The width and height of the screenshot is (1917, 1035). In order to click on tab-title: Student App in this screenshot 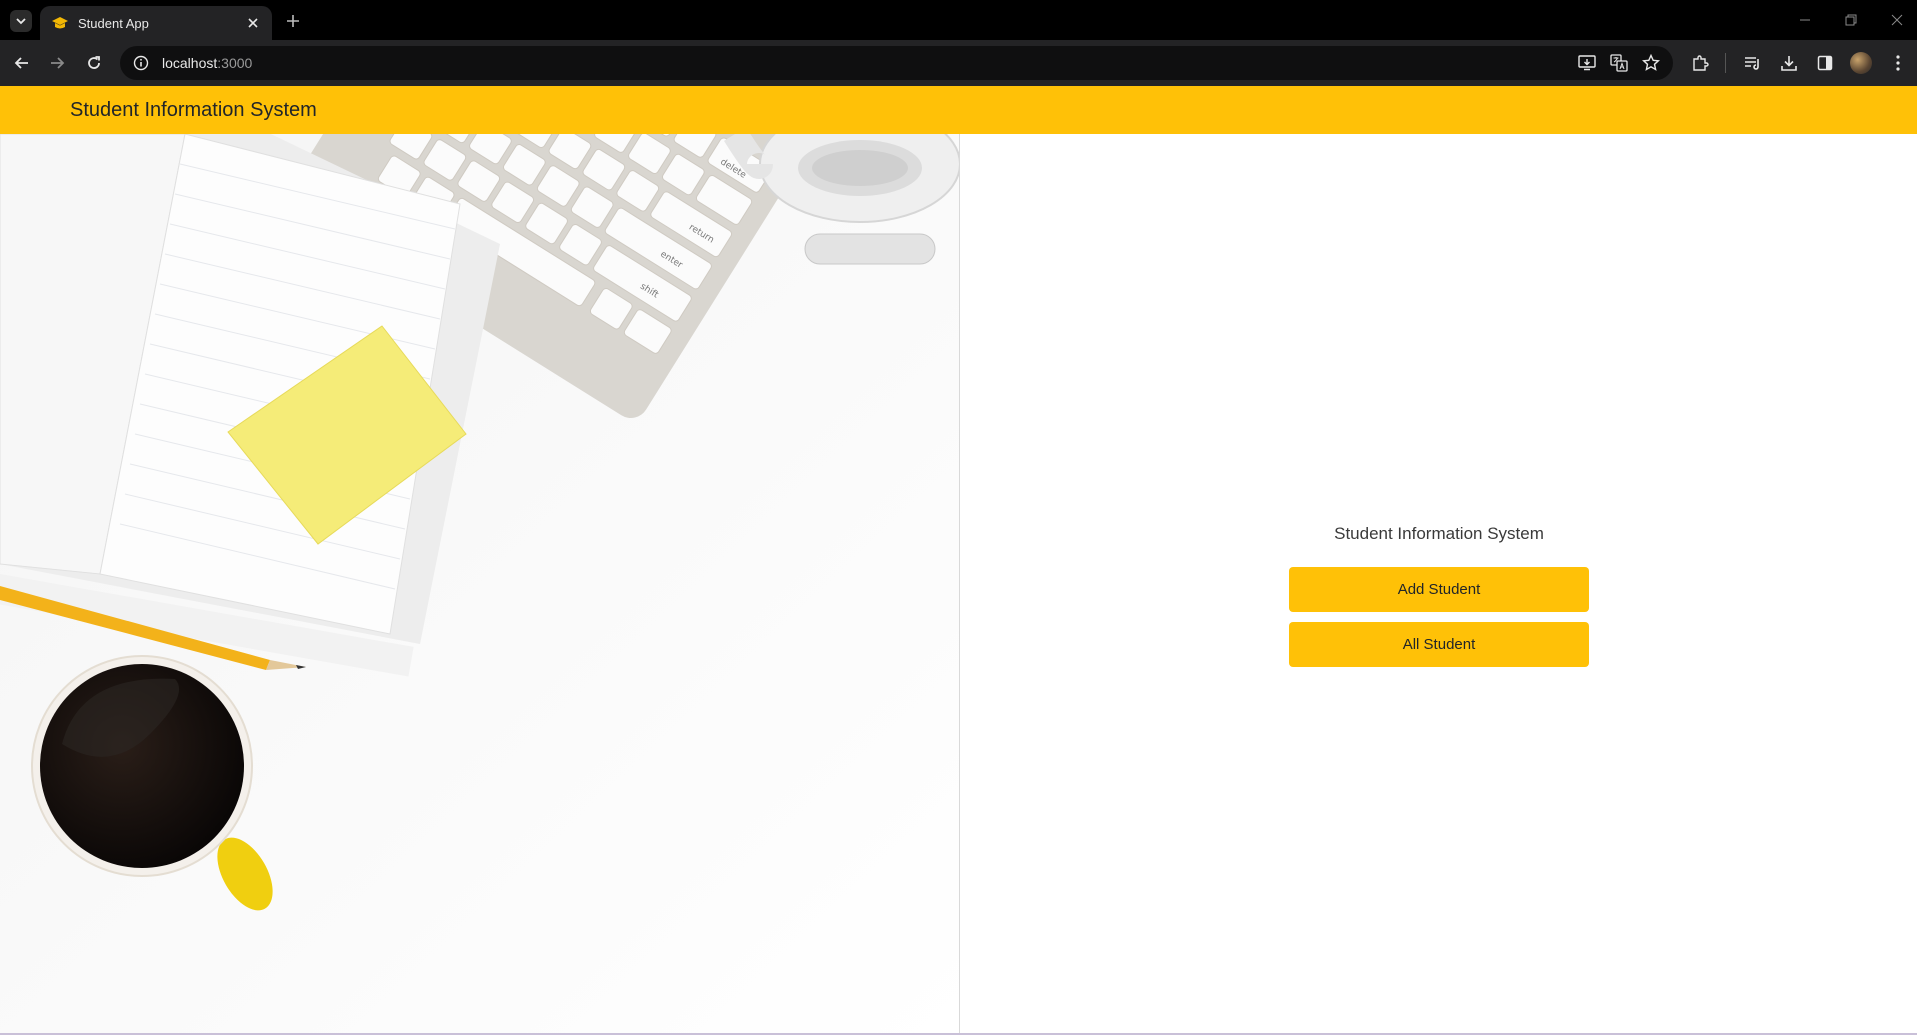, I will do `click(113, 23)`.